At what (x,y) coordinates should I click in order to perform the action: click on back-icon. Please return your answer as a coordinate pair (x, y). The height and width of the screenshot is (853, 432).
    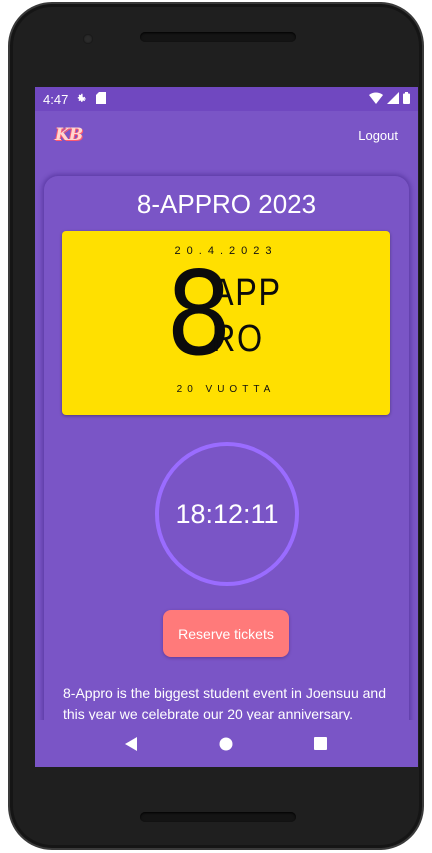
    Looking at the image, I should click on (132, 744).